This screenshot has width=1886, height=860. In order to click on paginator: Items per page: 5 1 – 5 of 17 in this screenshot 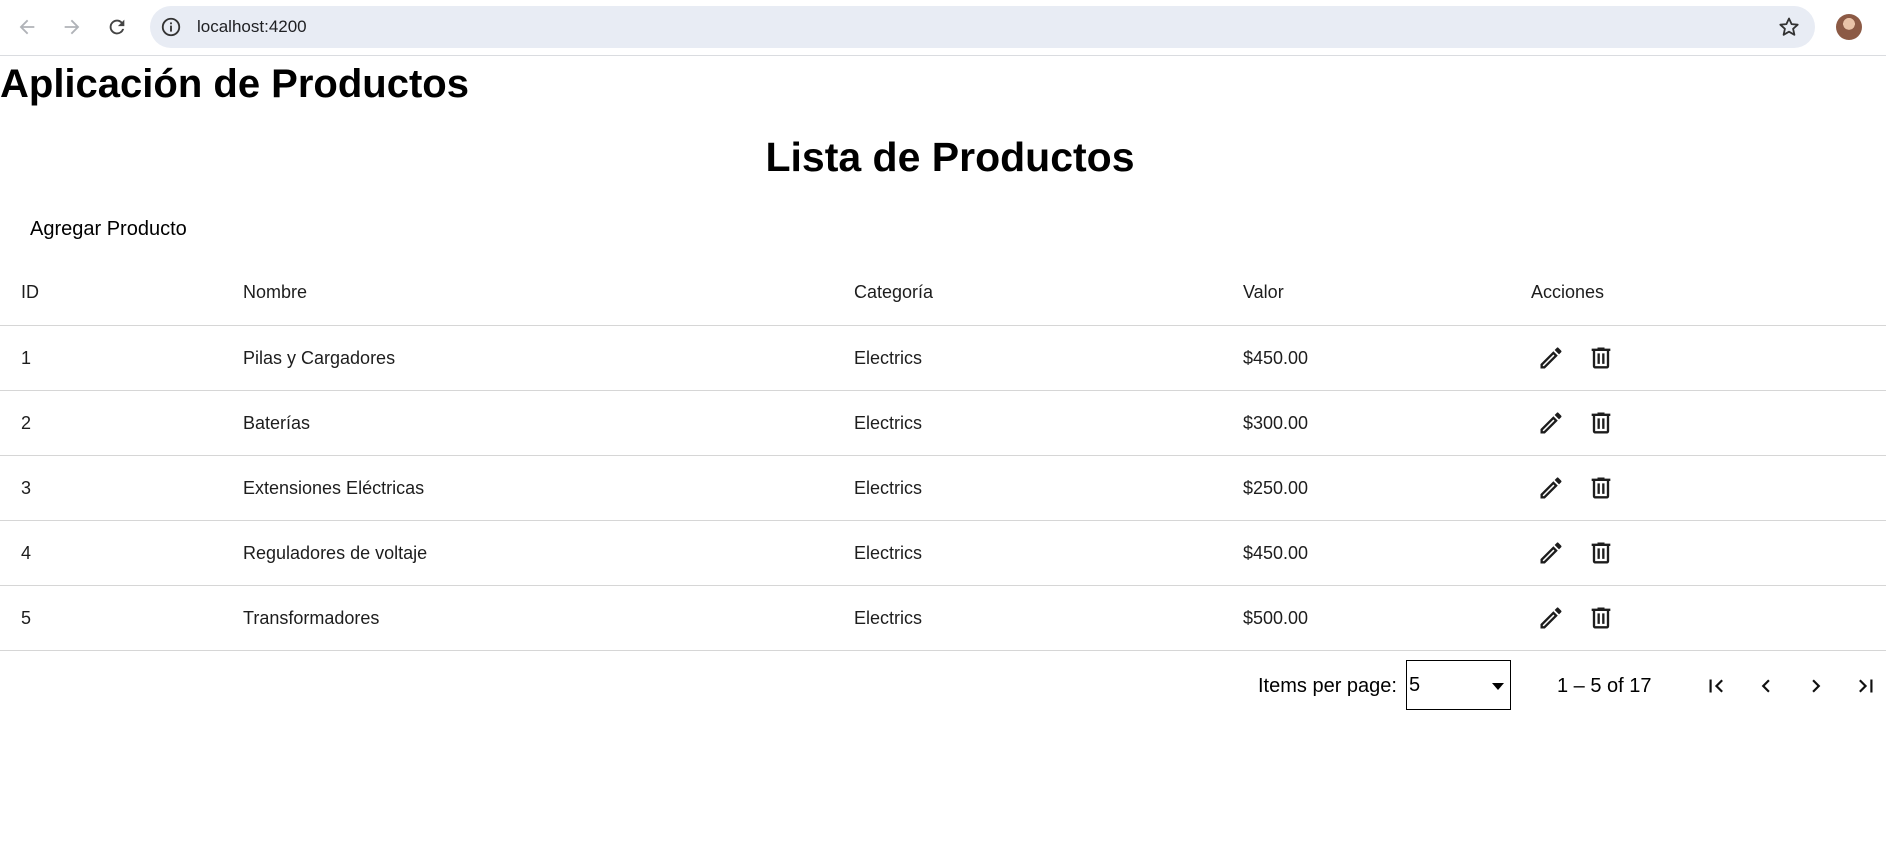, I will do `click(943, 686)`.